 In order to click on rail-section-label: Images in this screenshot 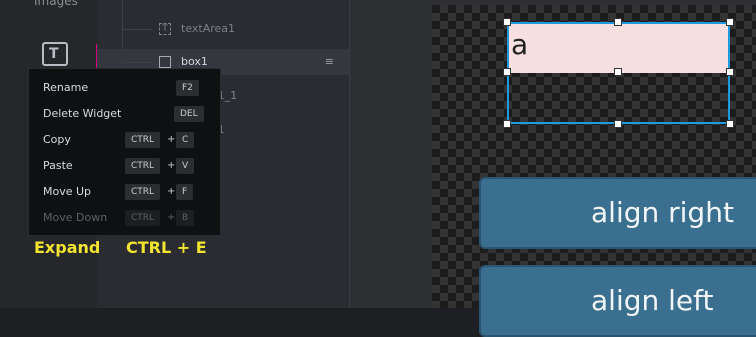, I will do `click(56, 4)`.